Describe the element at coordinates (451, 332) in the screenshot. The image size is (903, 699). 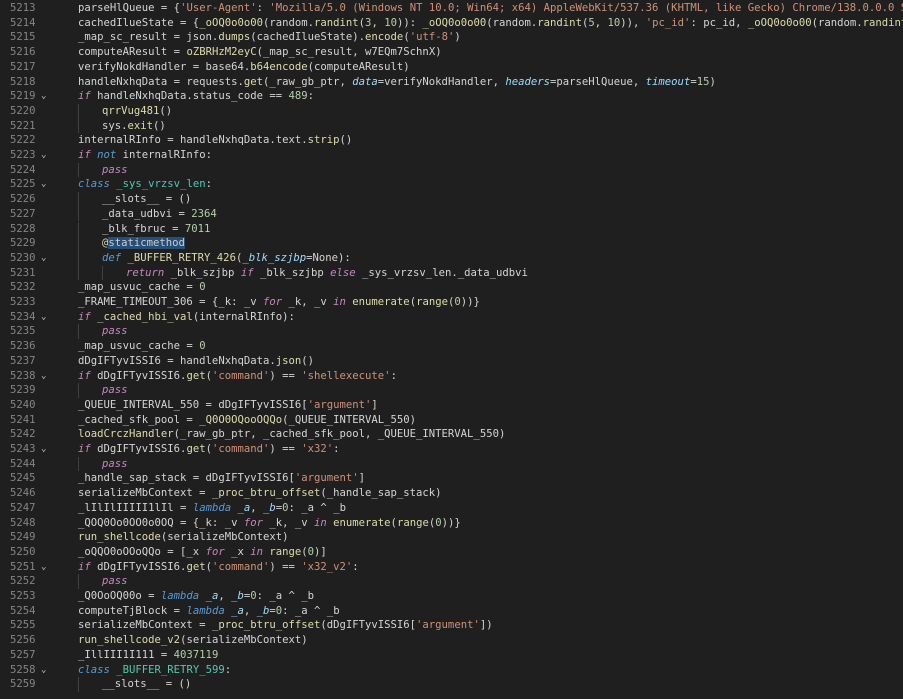
I see `code-line: 5235 pass` at that location.